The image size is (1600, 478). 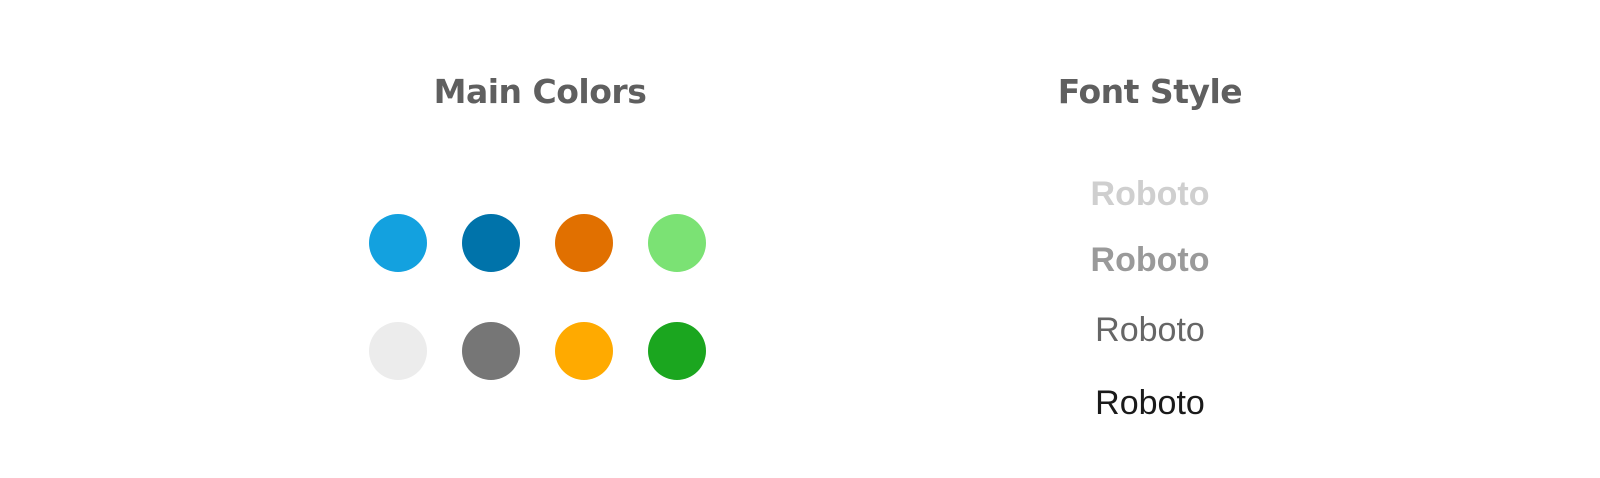 What do you see at coordinates (398, 243) in the screenshot?
I see `color-swatch-light-blue` at bounding box center [398, 243].